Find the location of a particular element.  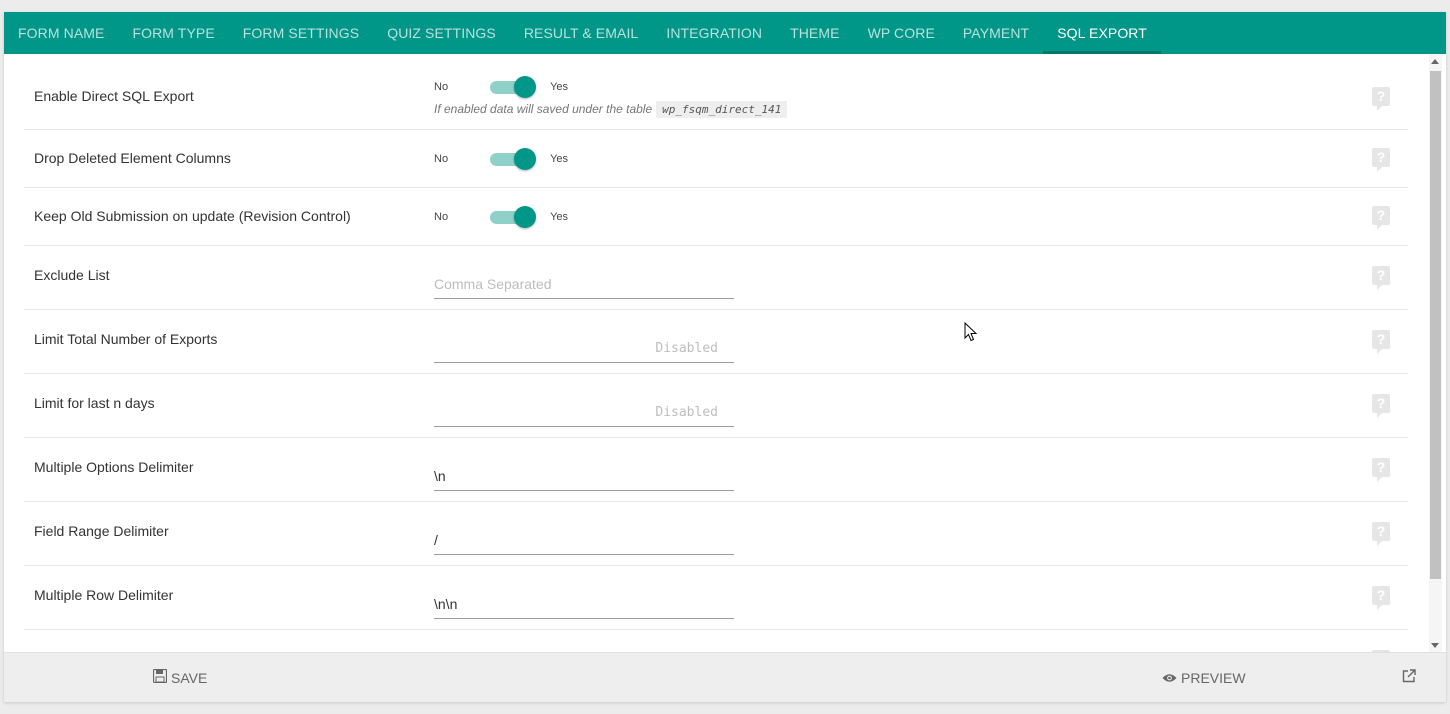

setting-label: Enable Direct SQL Export is located at coordinates (114, 96).